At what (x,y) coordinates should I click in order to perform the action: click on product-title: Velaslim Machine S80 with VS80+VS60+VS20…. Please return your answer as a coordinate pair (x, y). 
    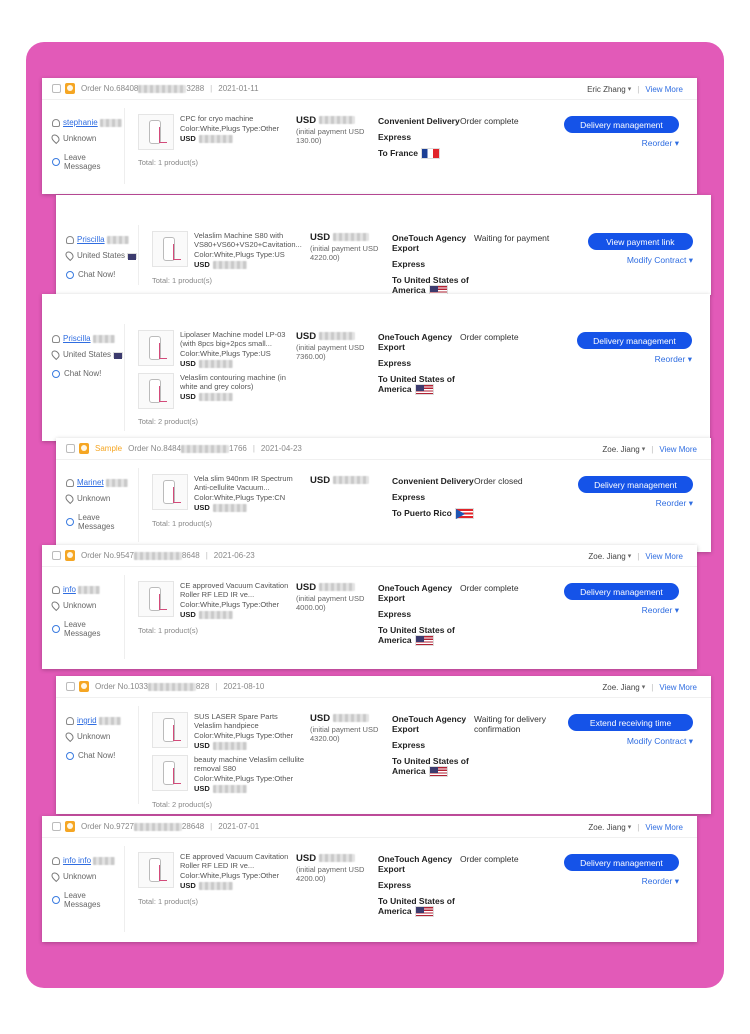
    Looking at the image, I should click on (250, 240).